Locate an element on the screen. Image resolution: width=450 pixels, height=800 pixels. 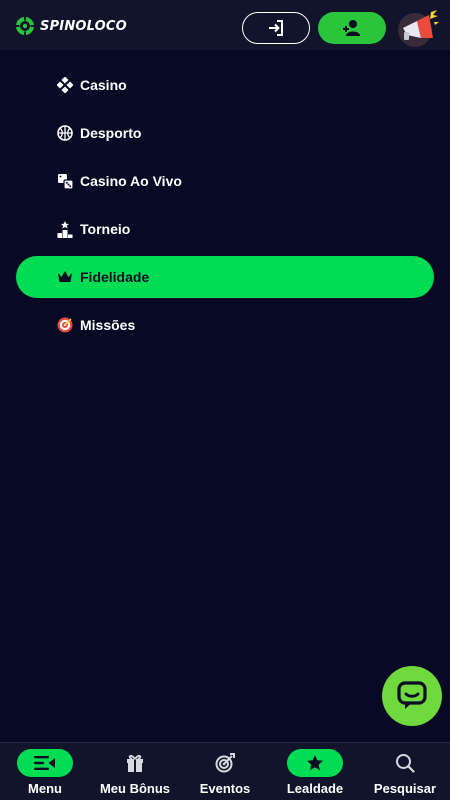
menu-item-missoes: Missões is located at coordinates (225, 325).